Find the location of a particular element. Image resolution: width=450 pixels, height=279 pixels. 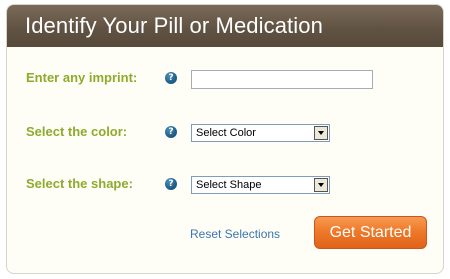

color-label: Select the color: is located at coordinates (77, 131).